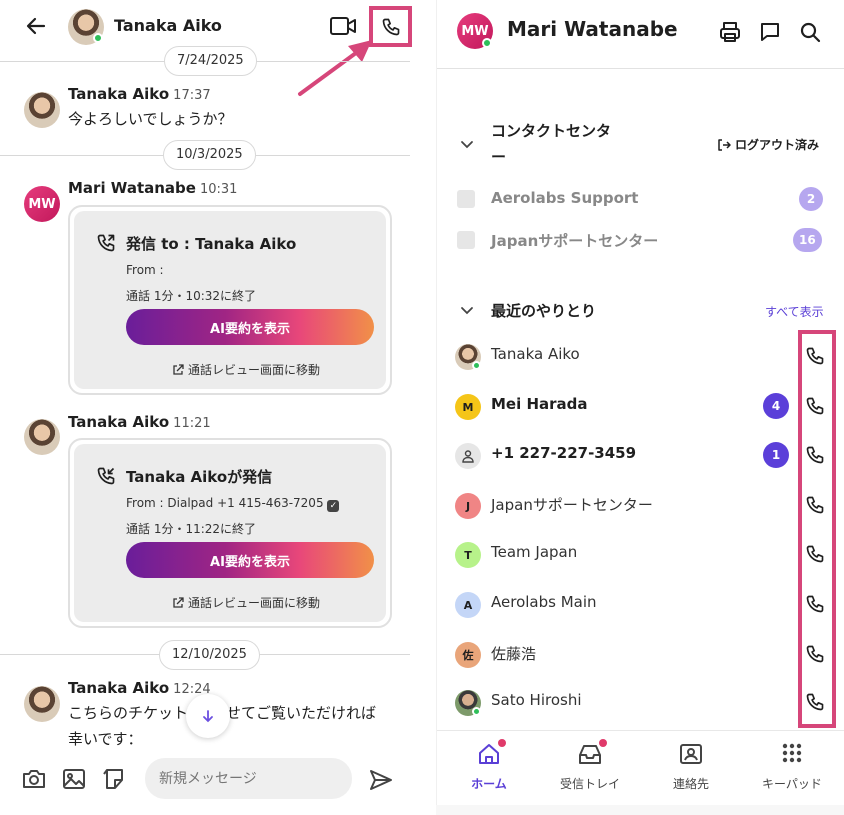  Describe the element at coordinates (691, 754) in the screenshot. I see `contact-card-icon` at that location.